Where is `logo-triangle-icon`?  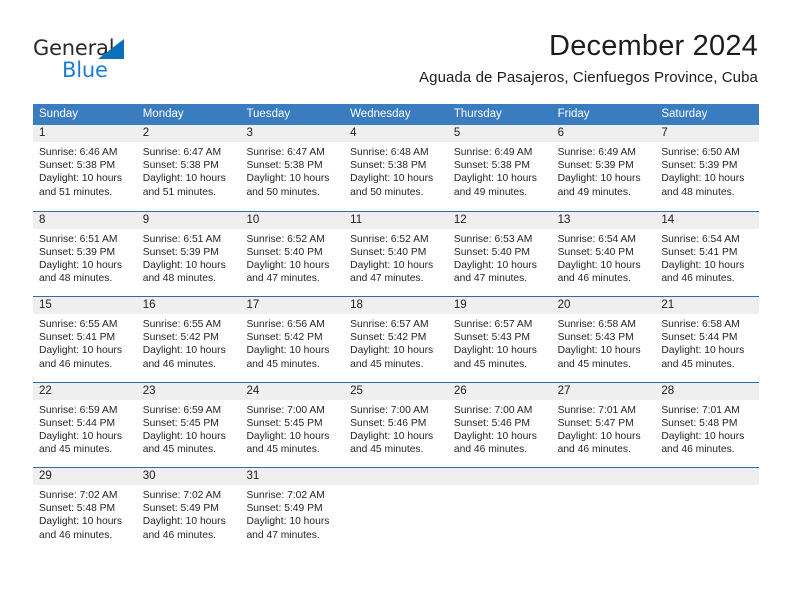 logo-triangle-icon is located at coordinates (111, 49).